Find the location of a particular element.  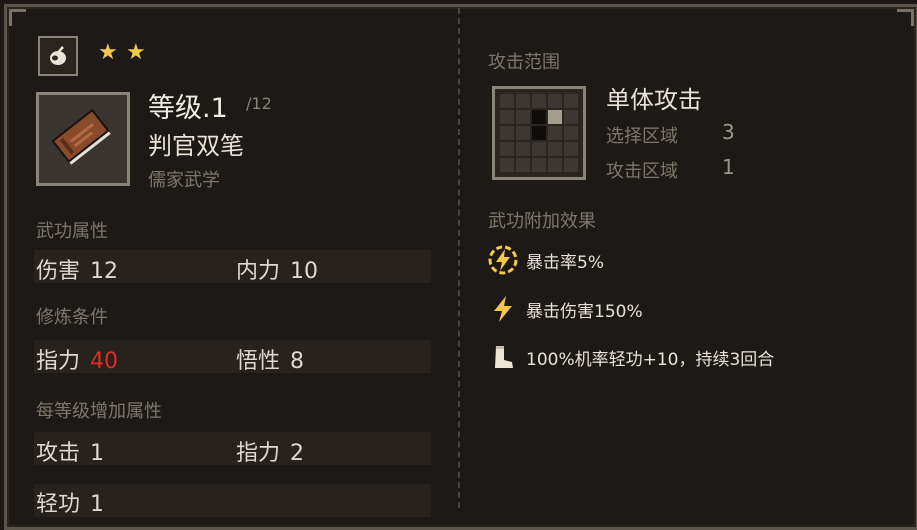

requirements-title: 修炼条件 is located at coordinates (72, 317).